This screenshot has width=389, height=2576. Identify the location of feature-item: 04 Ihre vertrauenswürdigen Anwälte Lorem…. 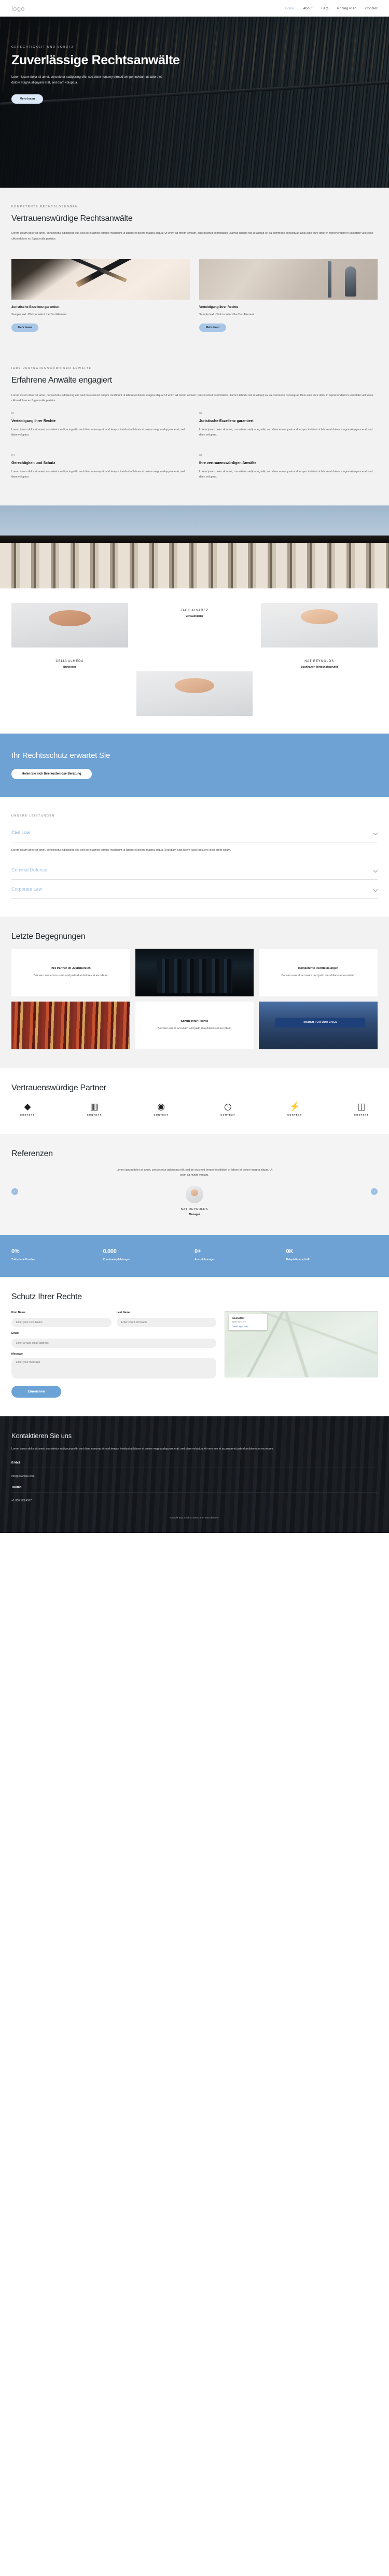
(288, 467).